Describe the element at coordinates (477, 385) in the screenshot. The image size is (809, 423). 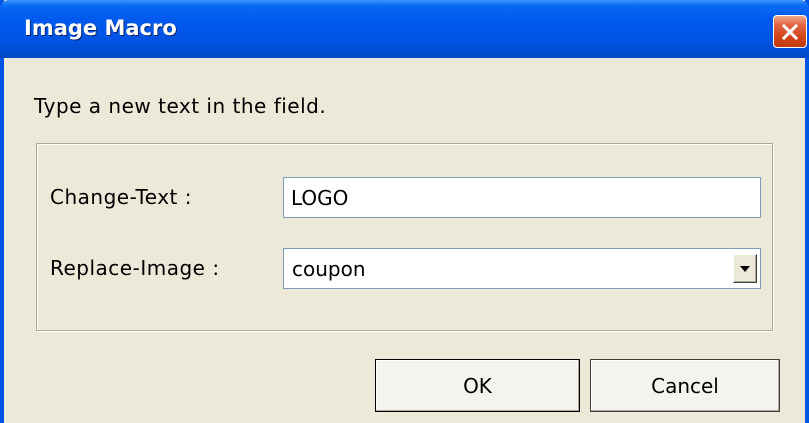
I see `ok-button: OK` at that location.